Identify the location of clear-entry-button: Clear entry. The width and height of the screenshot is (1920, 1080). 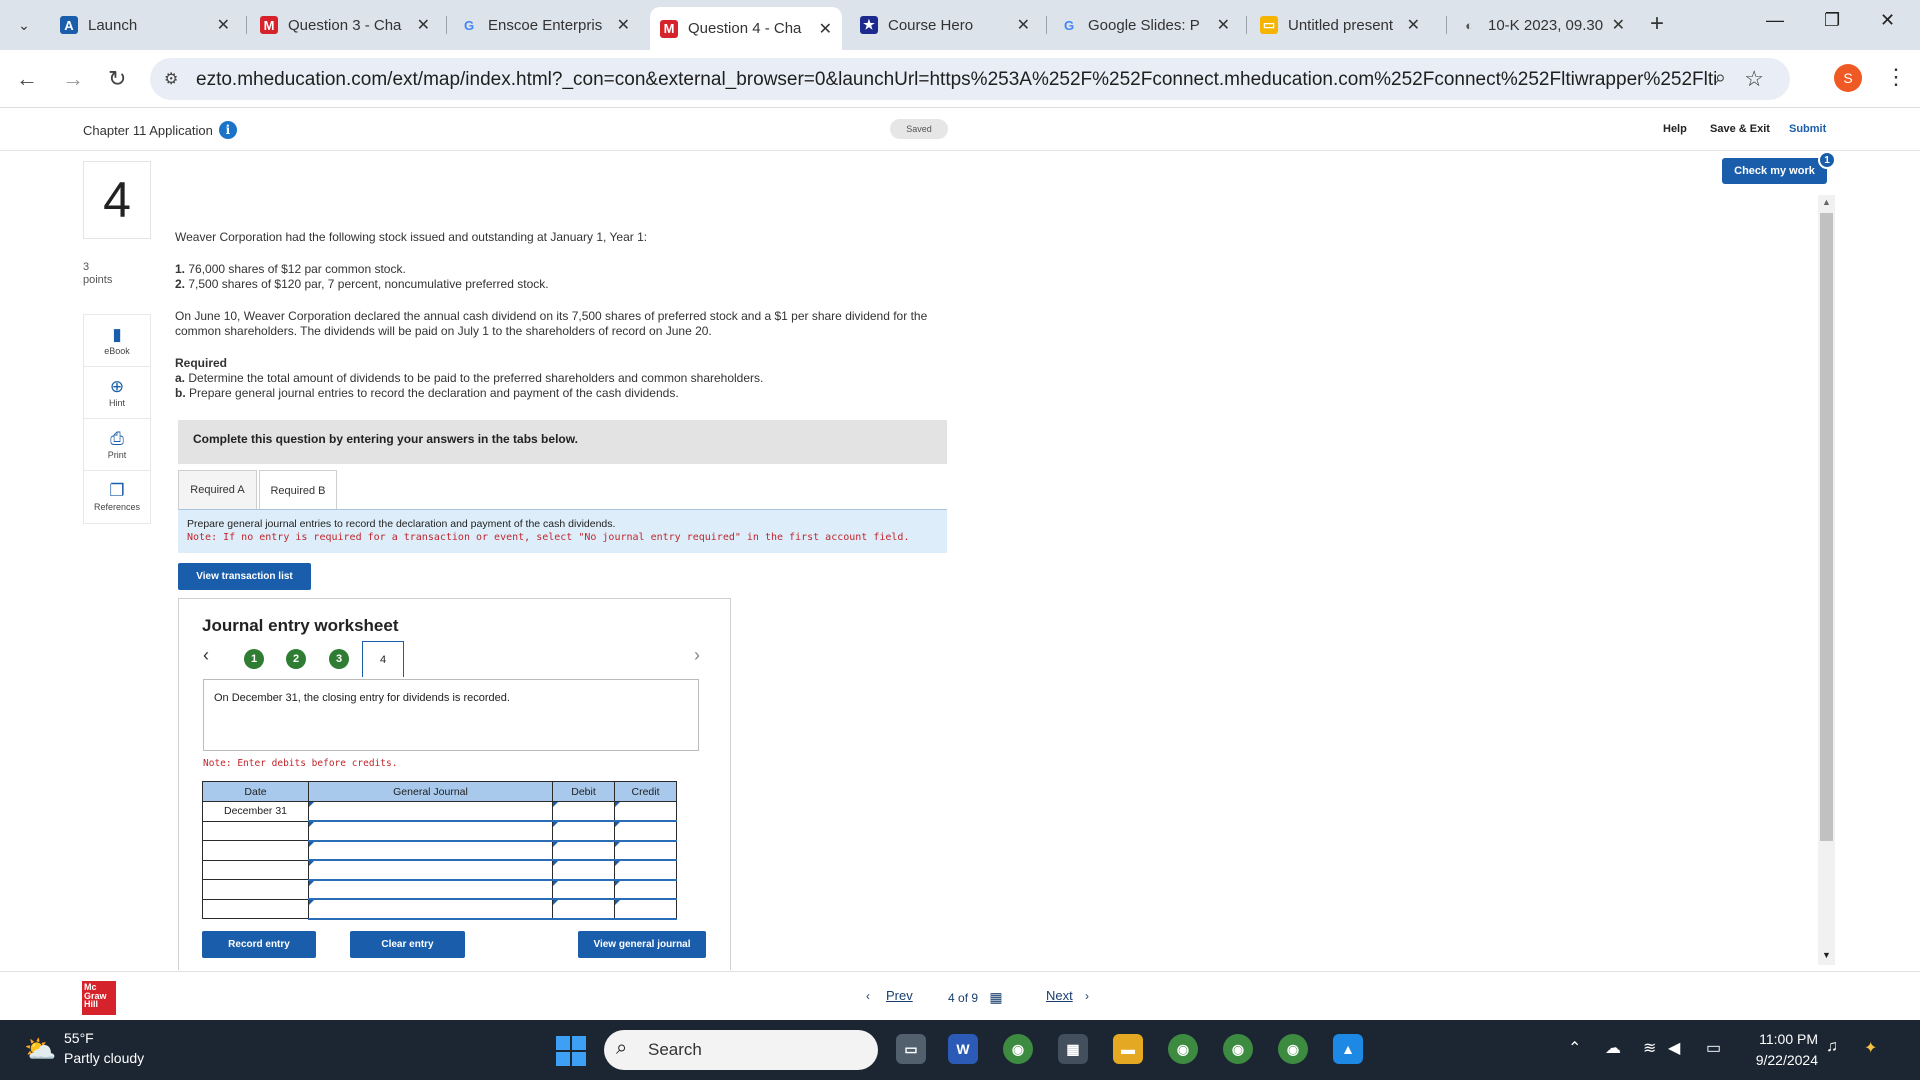
(407, 944).